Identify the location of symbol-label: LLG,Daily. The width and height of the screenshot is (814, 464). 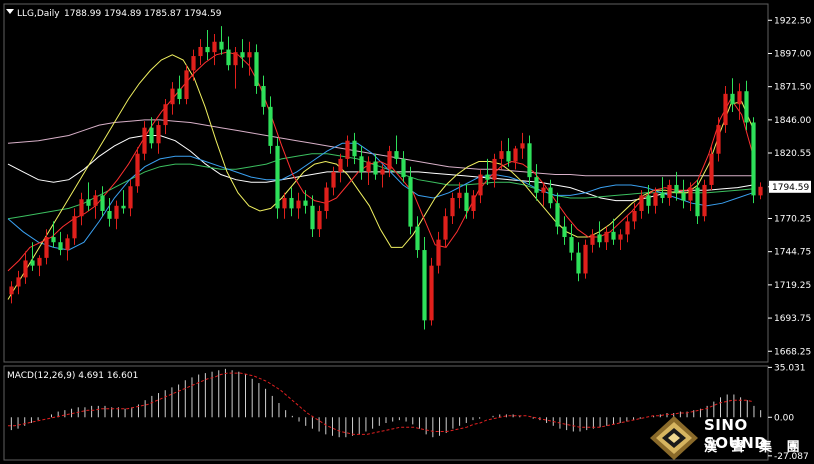
(38, 14).